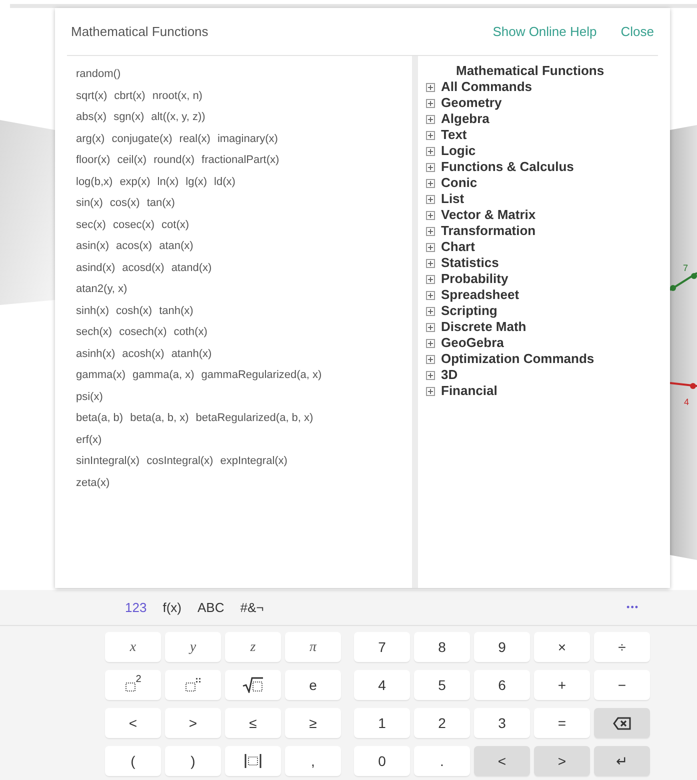 The image size is (697, 780). I want to click on key-button: ,, so click(313, 761).